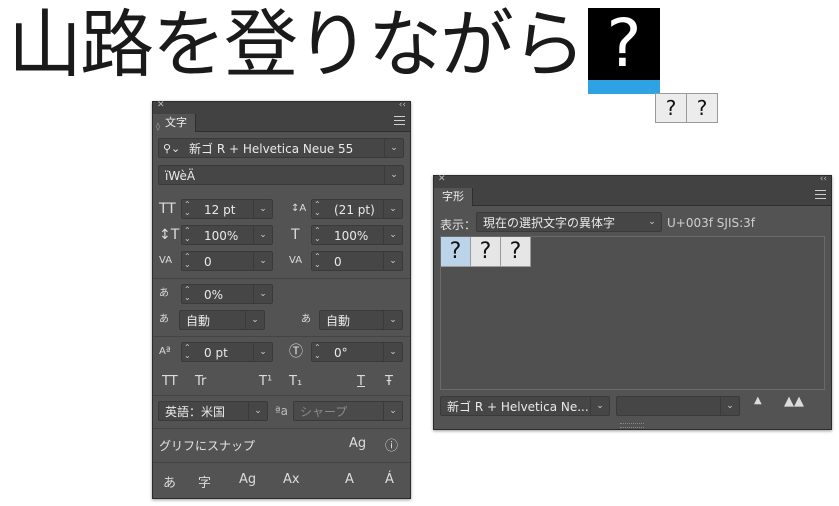 The height and width of the screenshot is (506, 839). I want to click on antialias-field: シャープ ⌄, so click(348, 411).